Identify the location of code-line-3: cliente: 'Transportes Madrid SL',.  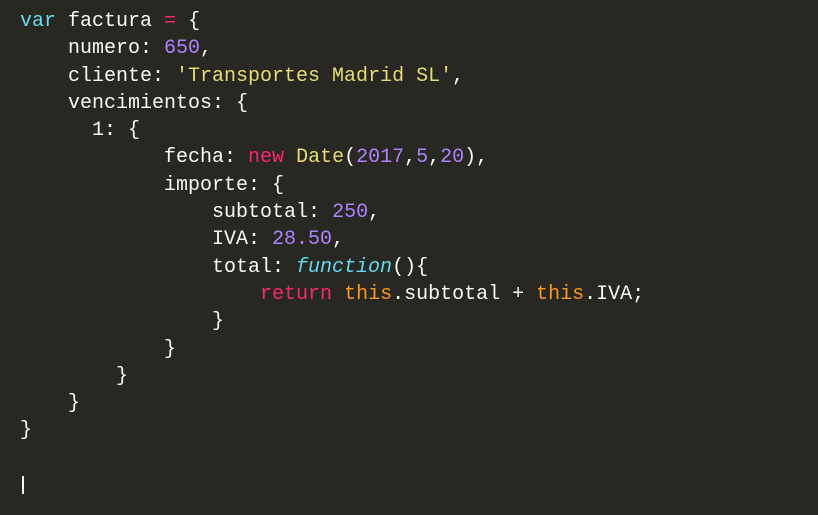
(419, 76).